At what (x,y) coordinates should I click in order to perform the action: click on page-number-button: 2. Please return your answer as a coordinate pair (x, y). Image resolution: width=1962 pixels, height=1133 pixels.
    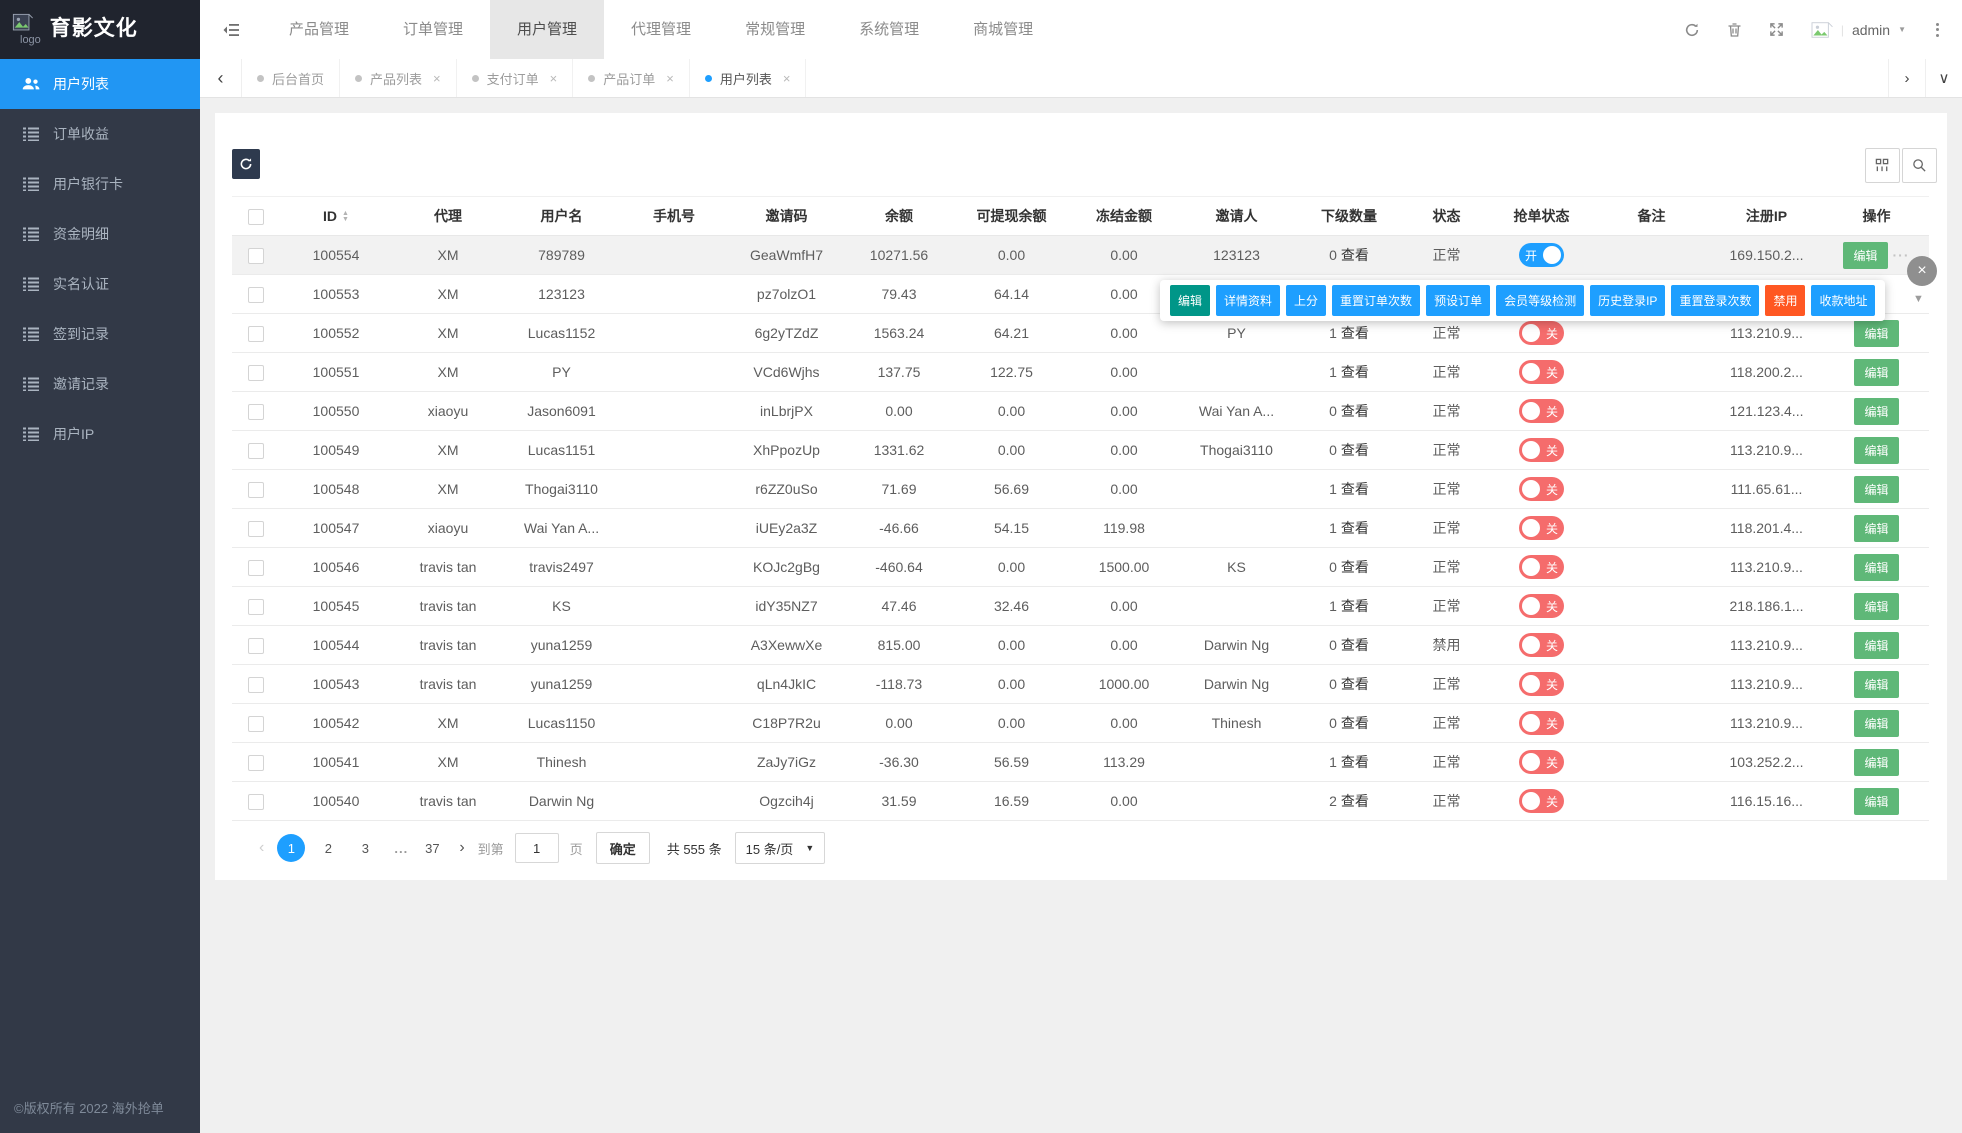
    Looking at the image, I should click on (328, 848).